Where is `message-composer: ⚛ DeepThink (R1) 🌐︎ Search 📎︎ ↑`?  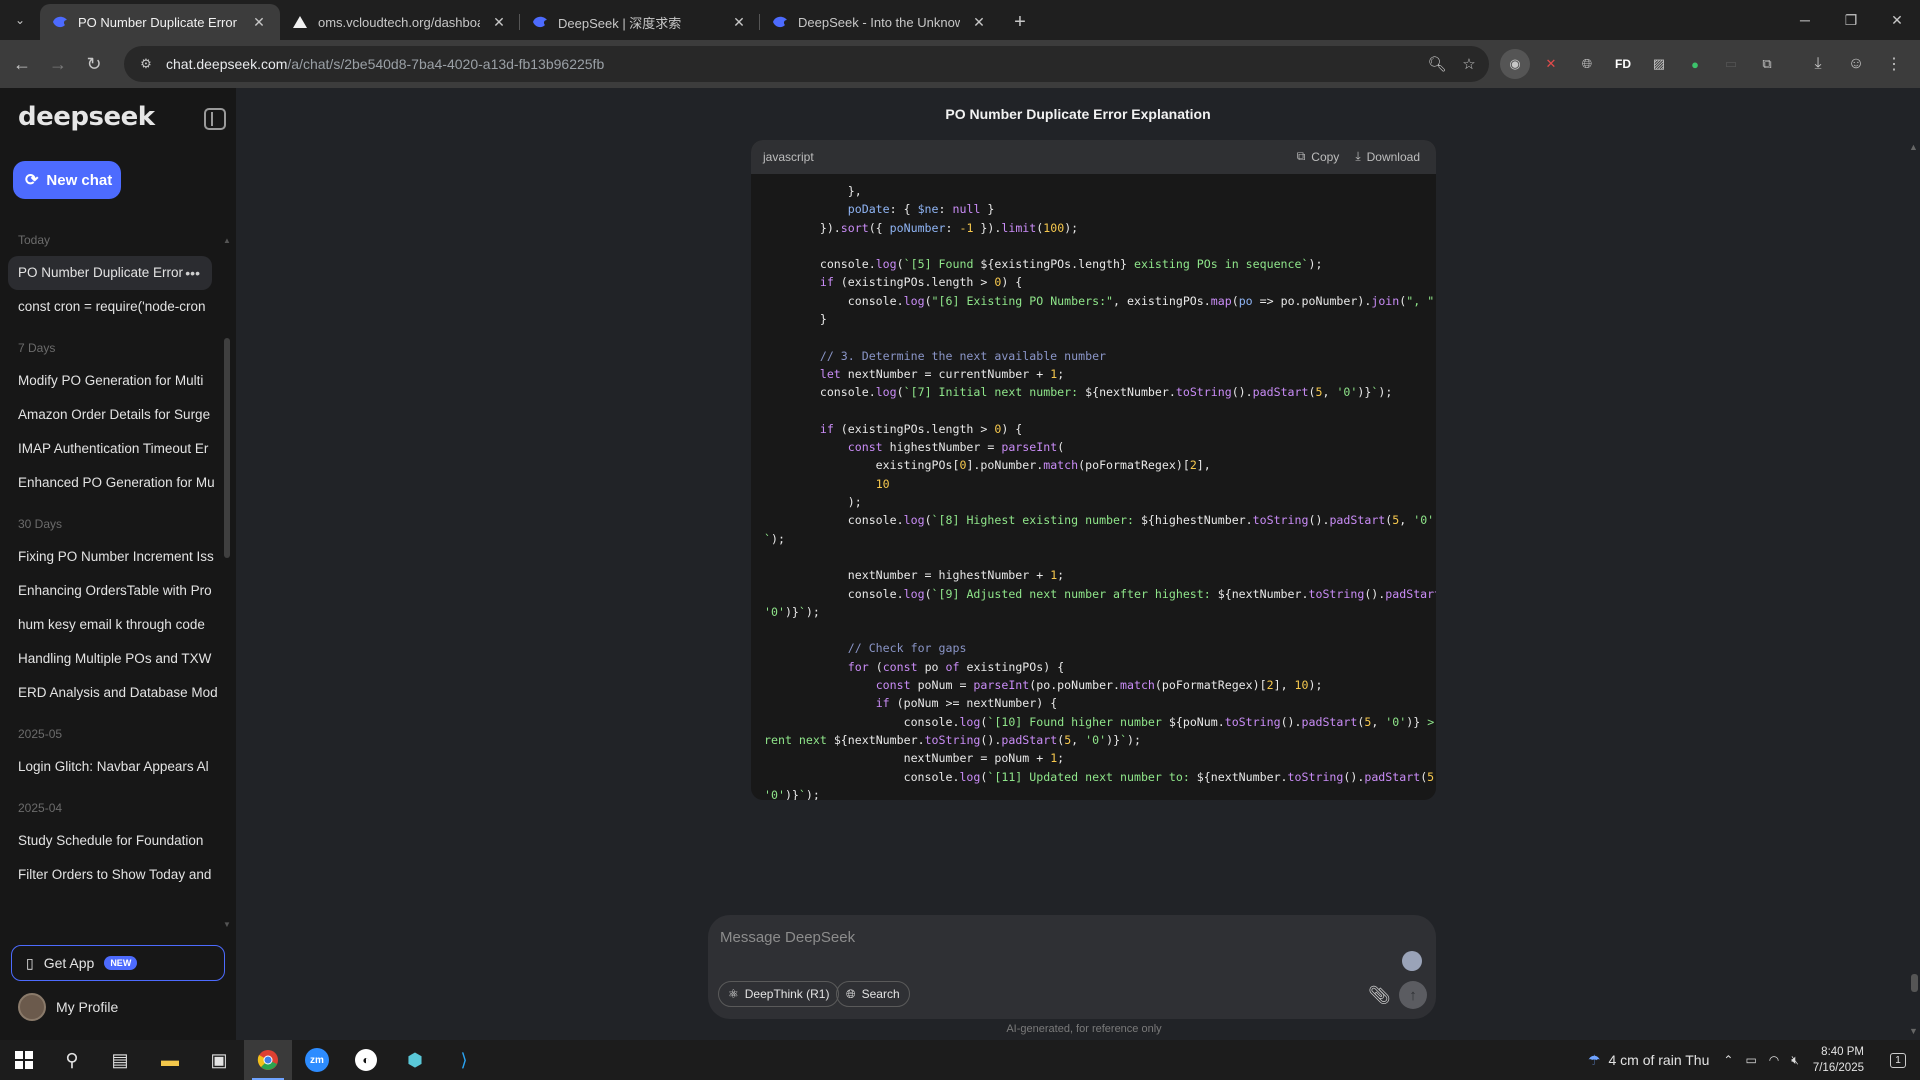
message-composer: ⚛ DeepThink (R1) 🌐︎ Search 📎︎ ↑ is located at coordinates (1072, 967).